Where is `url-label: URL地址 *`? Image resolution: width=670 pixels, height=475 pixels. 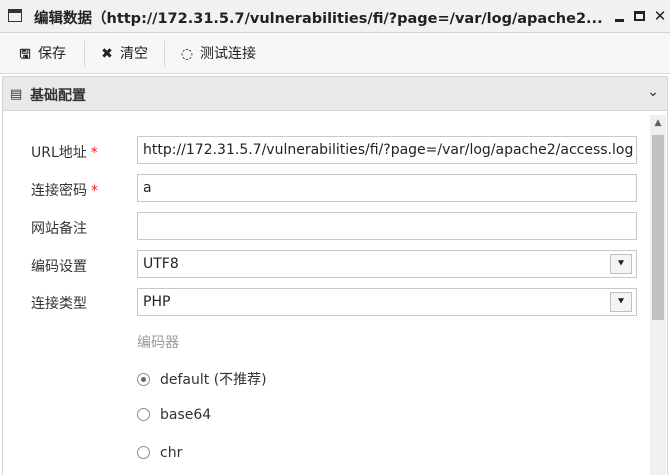
url-label: URL地址 * is located at coordinates (64, 152).